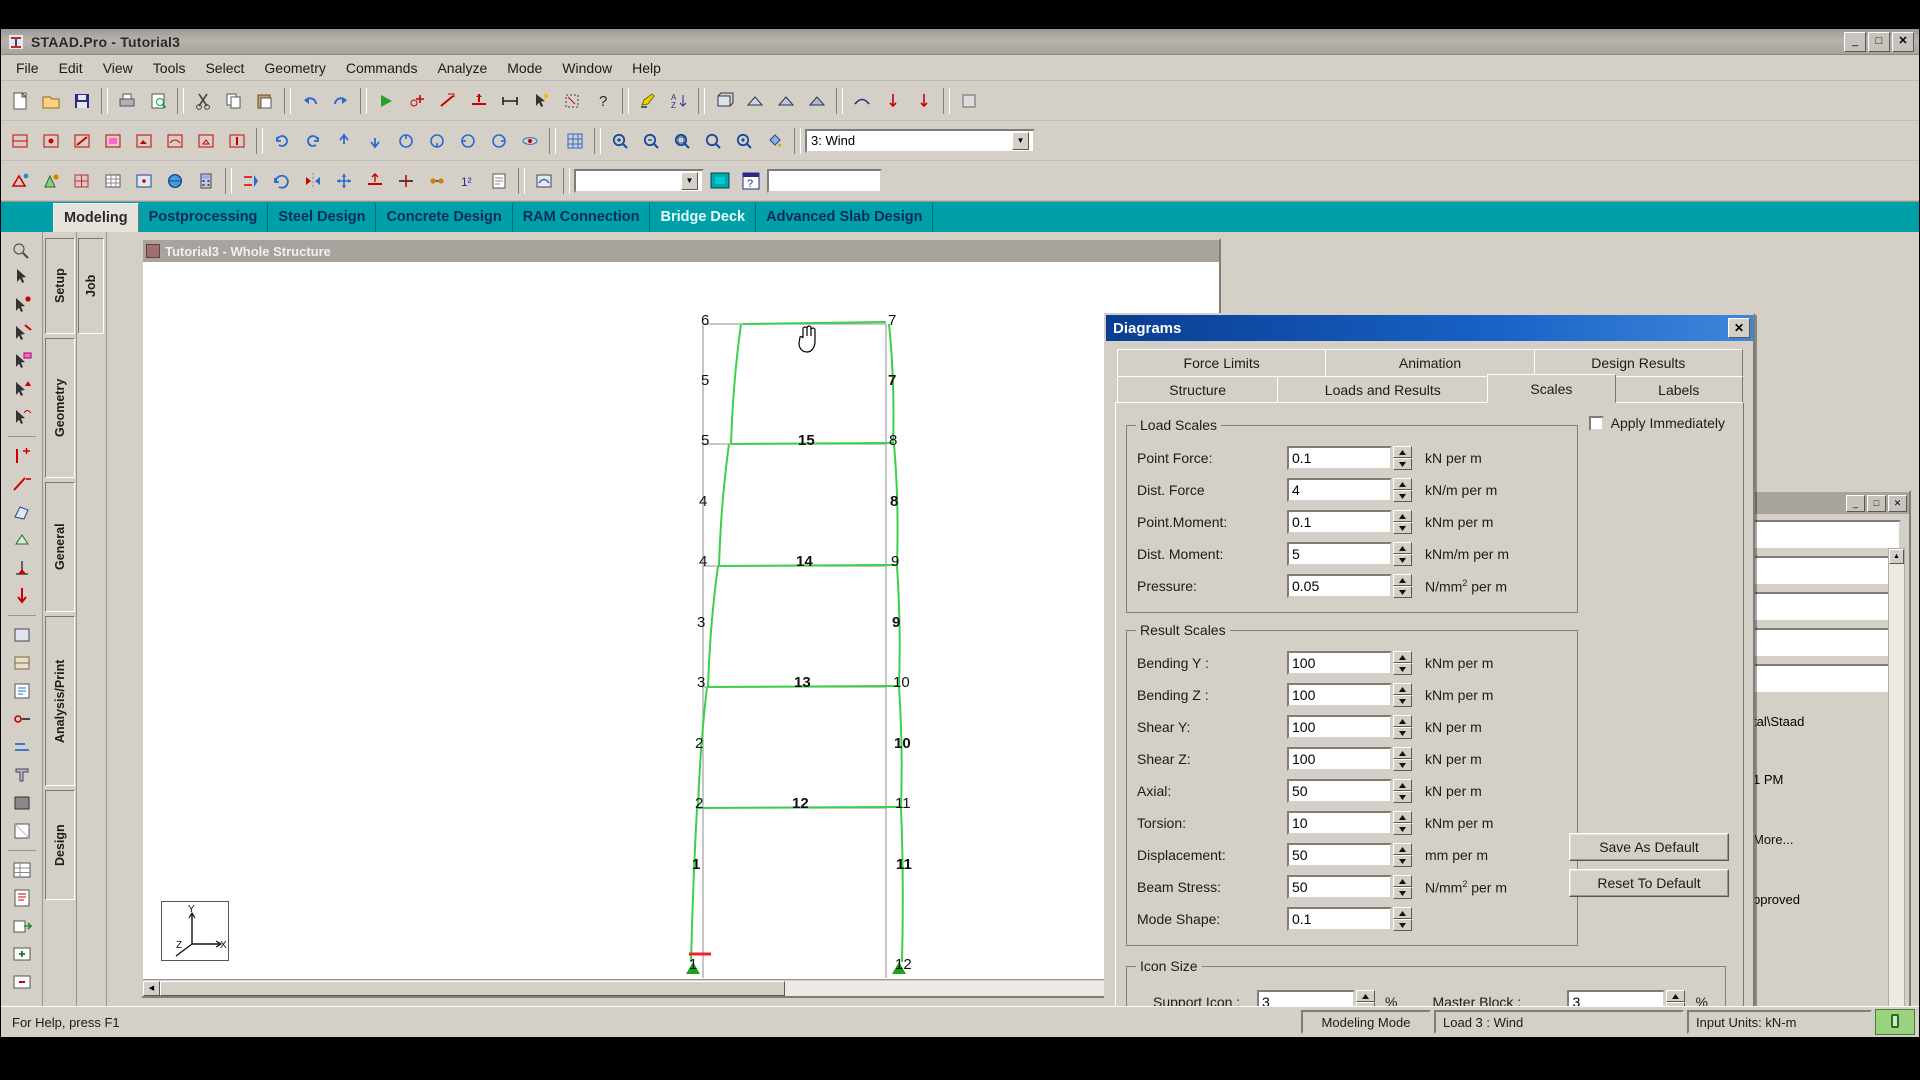 Image resolution: width=1920 pixels, height=1080 pixels. Describe the element at coordinates (265, 101) in the screenshot. I see `paste-icon` at that location.